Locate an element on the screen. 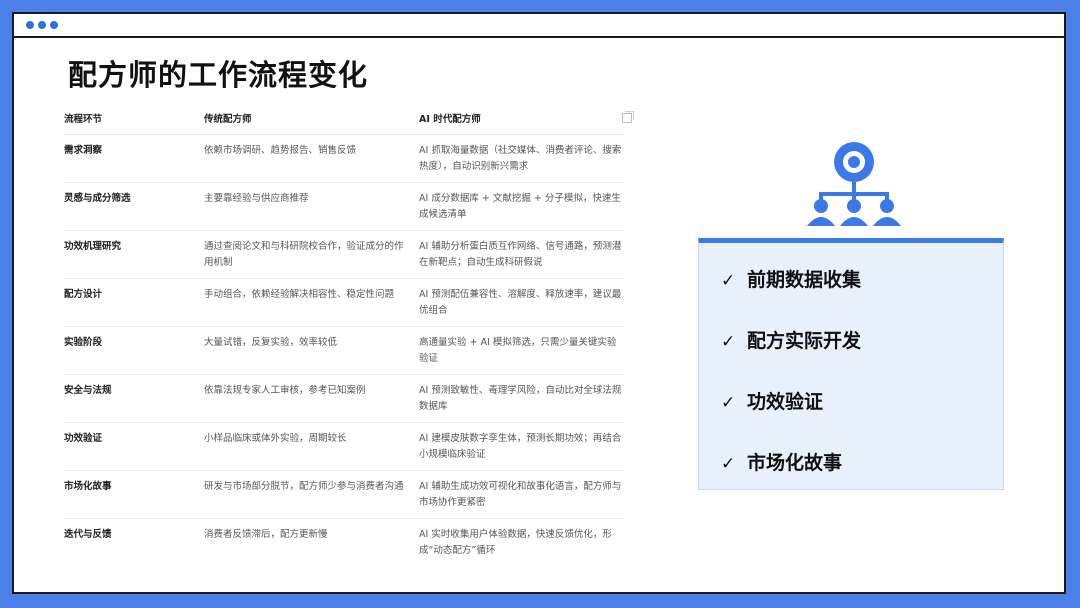 Image resolution: width=1080 pixels, height=608 pixels. row-ai: AI 预测致敏性、毒理学风险，自动比对全球法规数据库 is located at coordinates (521, 398).